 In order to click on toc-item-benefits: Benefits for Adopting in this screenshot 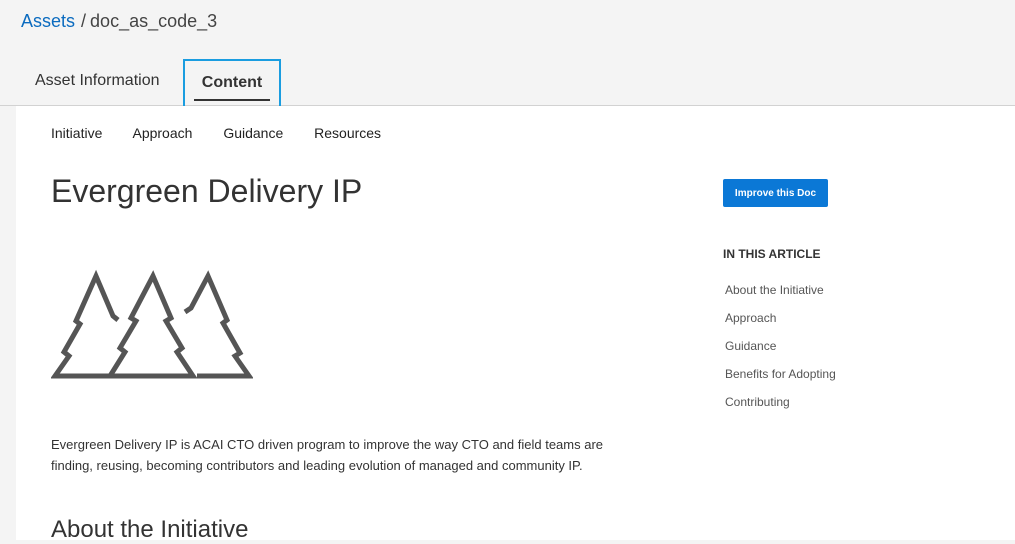, I will do `click(785, 374)`.